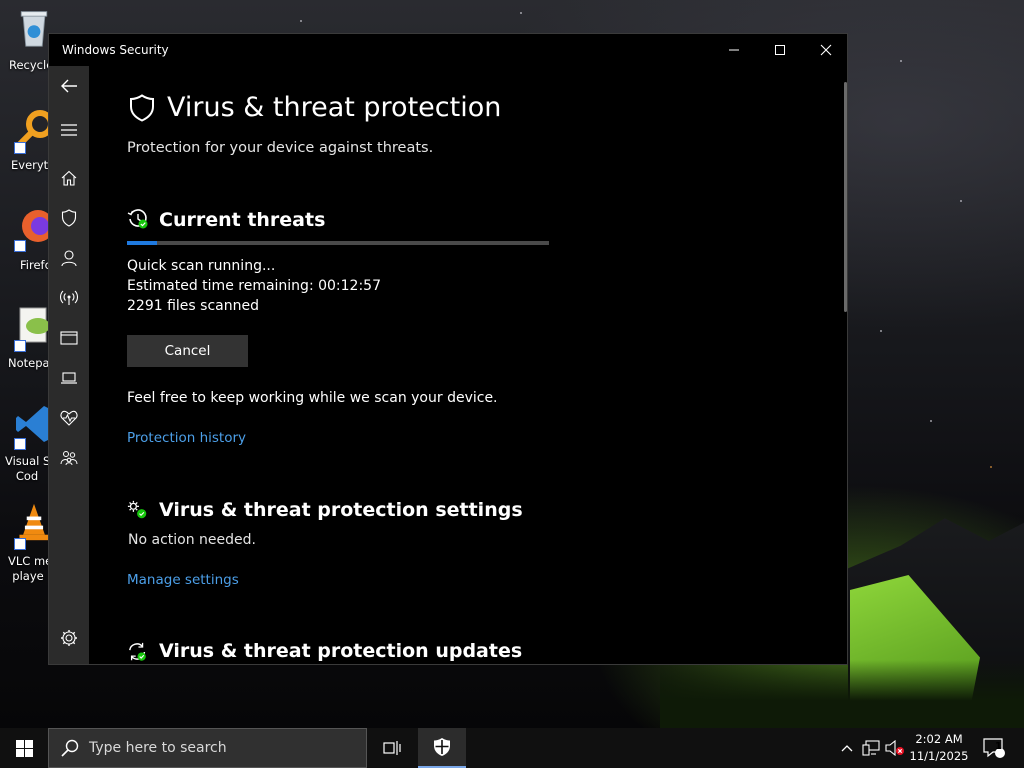 The height and width of the screenshot is (768, 1024). Describe the element at coordinates (512, 748) in the screenshot. I see `taskbar: Type here to search 2:02 AM 11/1/2025 1` at that location.